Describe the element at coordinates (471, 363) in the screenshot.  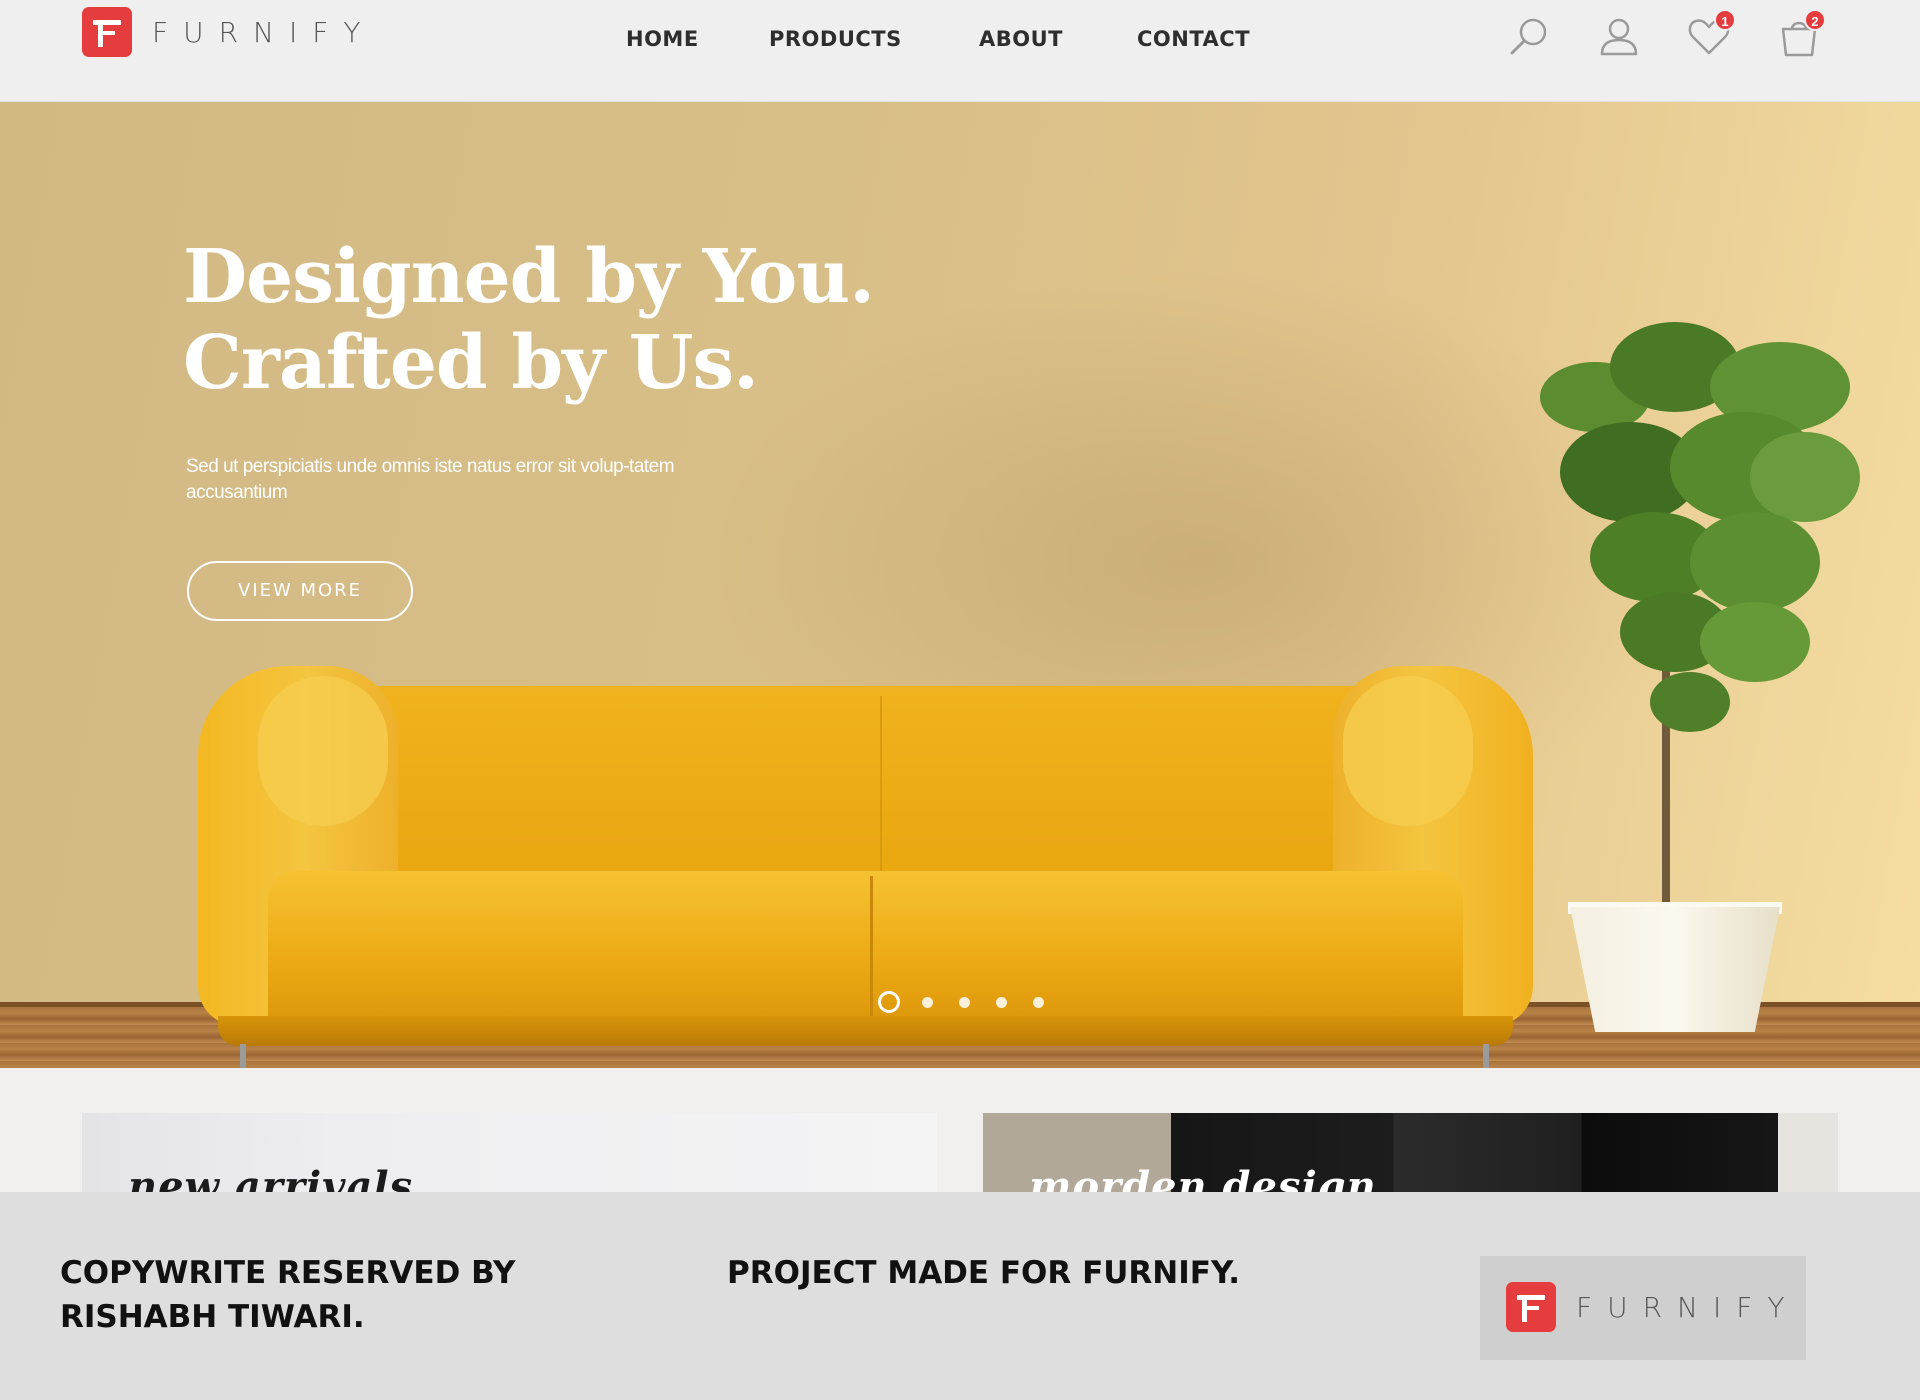
I see `hero-title-line-2: Crafted by Us.` at that location.